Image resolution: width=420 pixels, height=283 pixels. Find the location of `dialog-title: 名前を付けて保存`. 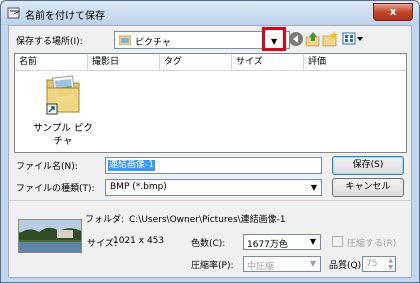

dialog-title: 名前を付けて保存 is located at coordinates (65, 16).